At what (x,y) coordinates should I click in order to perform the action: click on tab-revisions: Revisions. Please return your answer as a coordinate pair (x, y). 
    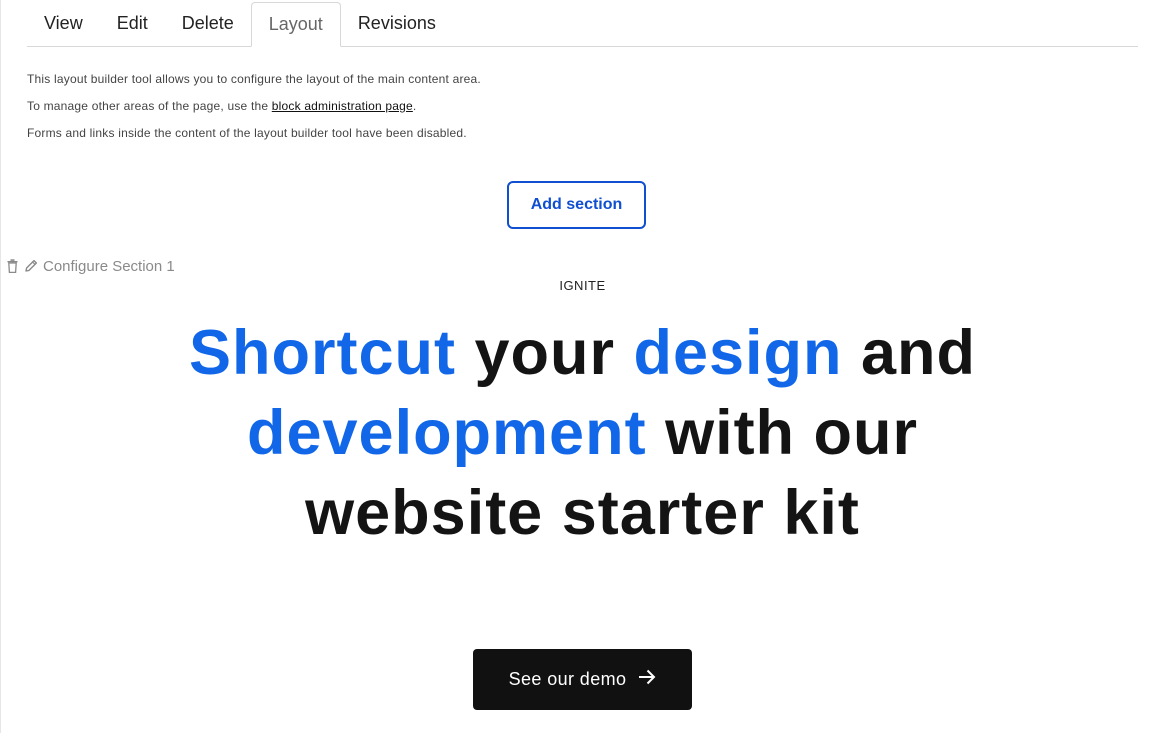
    Looking at the image, I should click on (397, 23).